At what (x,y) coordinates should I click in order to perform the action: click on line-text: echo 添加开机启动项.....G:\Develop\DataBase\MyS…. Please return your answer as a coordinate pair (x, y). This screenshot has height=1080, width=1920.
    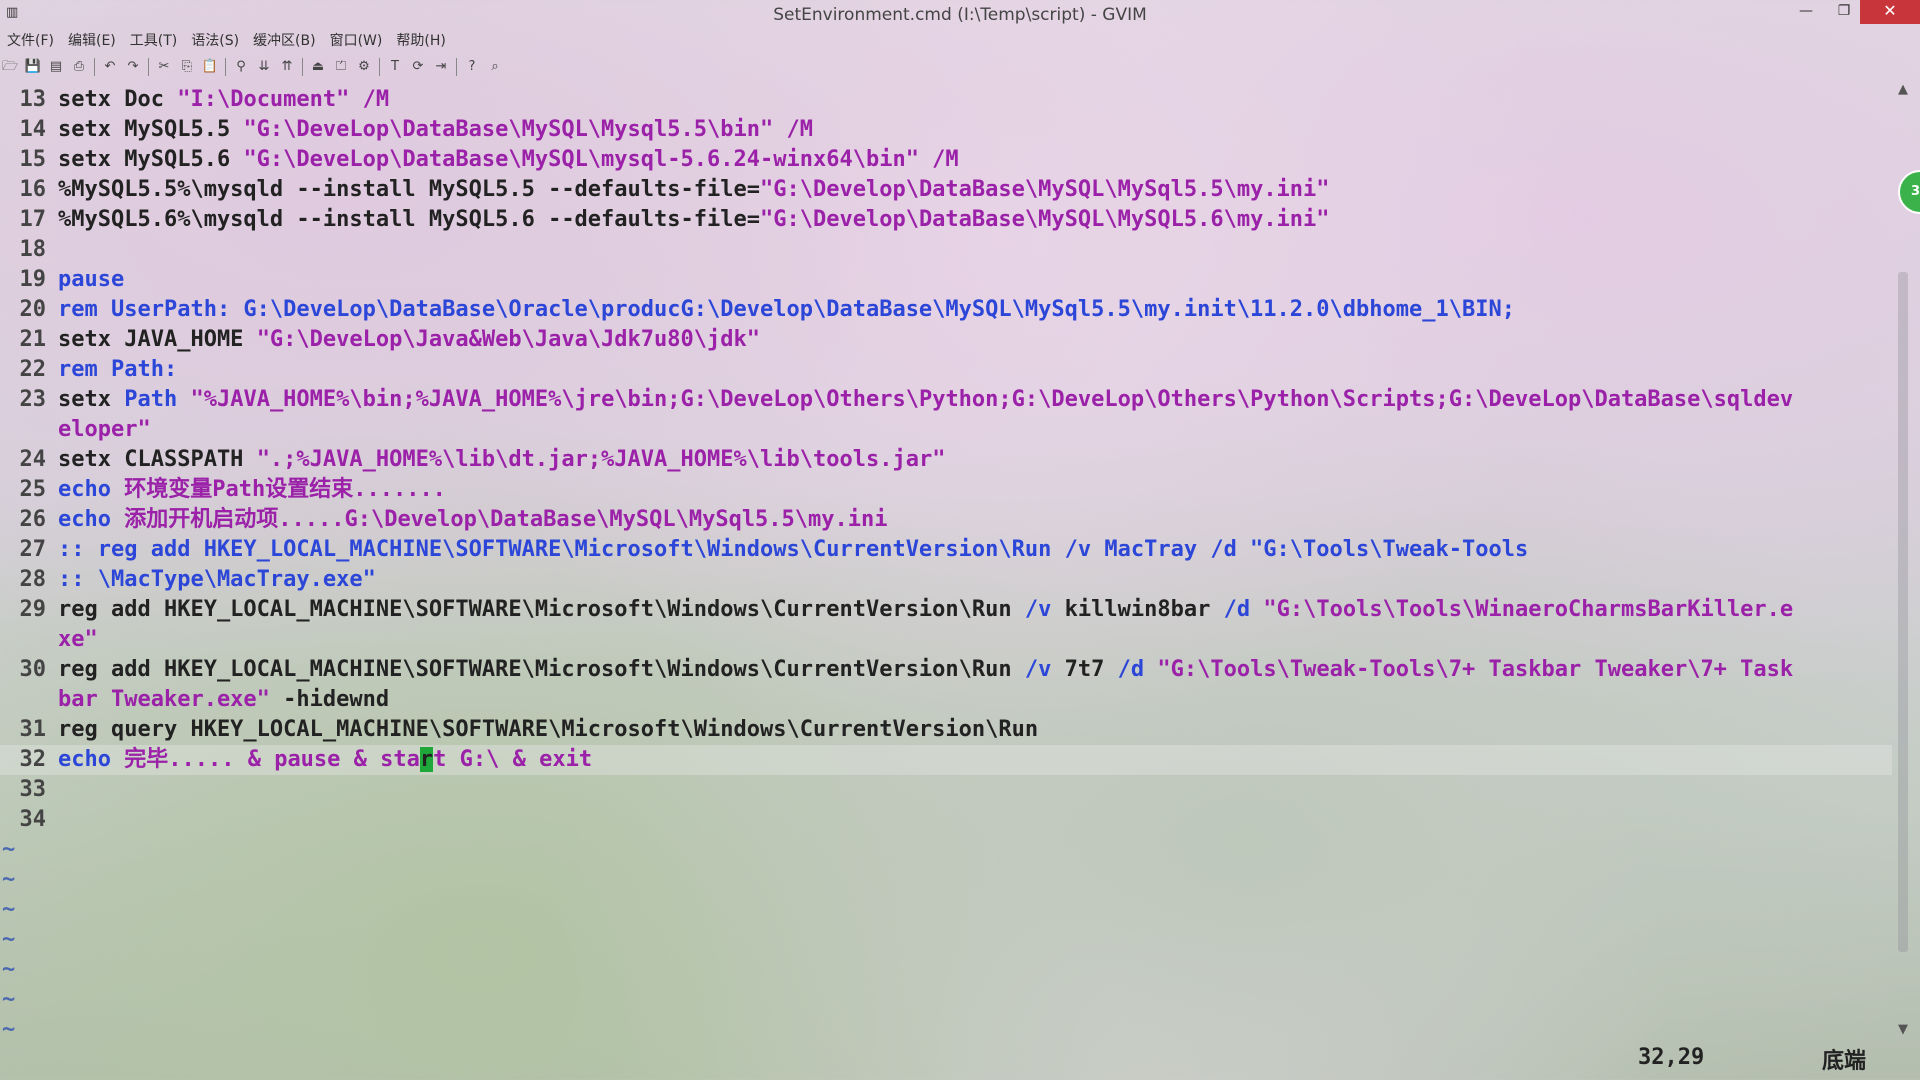
    Looking at the image, I should click on (975, 520).